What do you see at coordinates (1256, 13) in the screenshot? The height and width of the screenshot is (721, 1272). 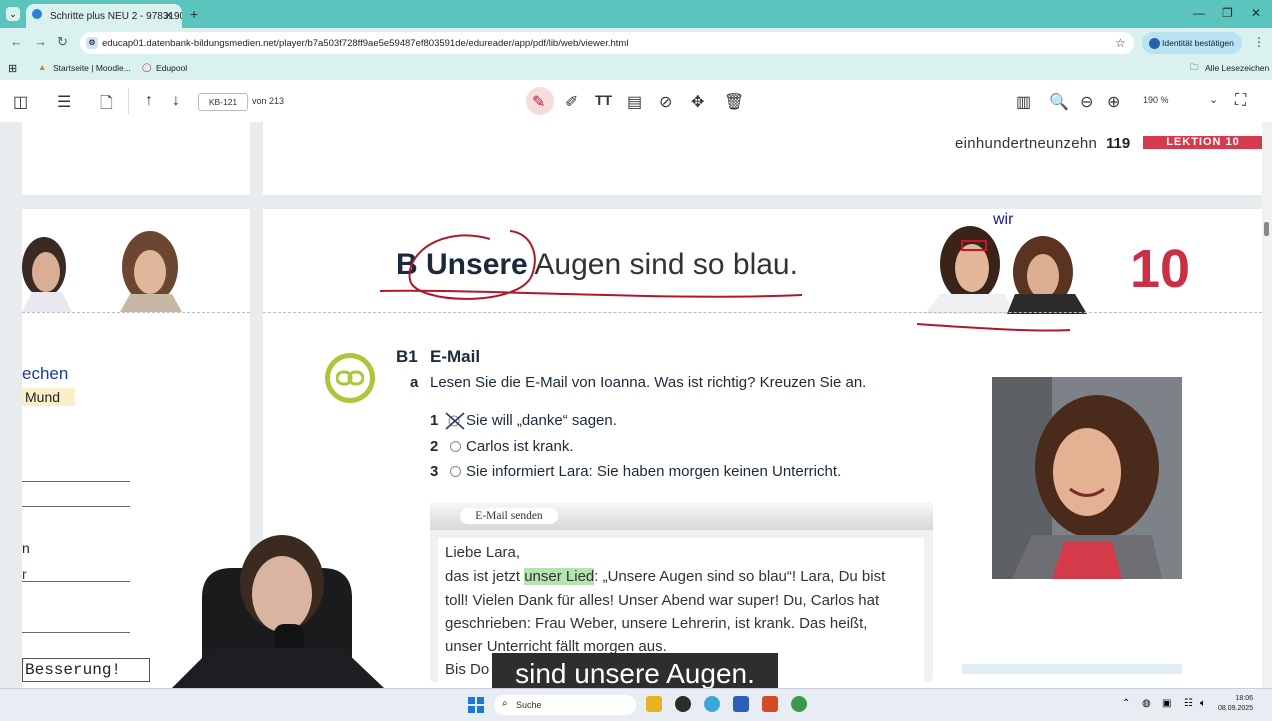 I see `close-window-icon: ✕` at bounding box center [1256, 13].